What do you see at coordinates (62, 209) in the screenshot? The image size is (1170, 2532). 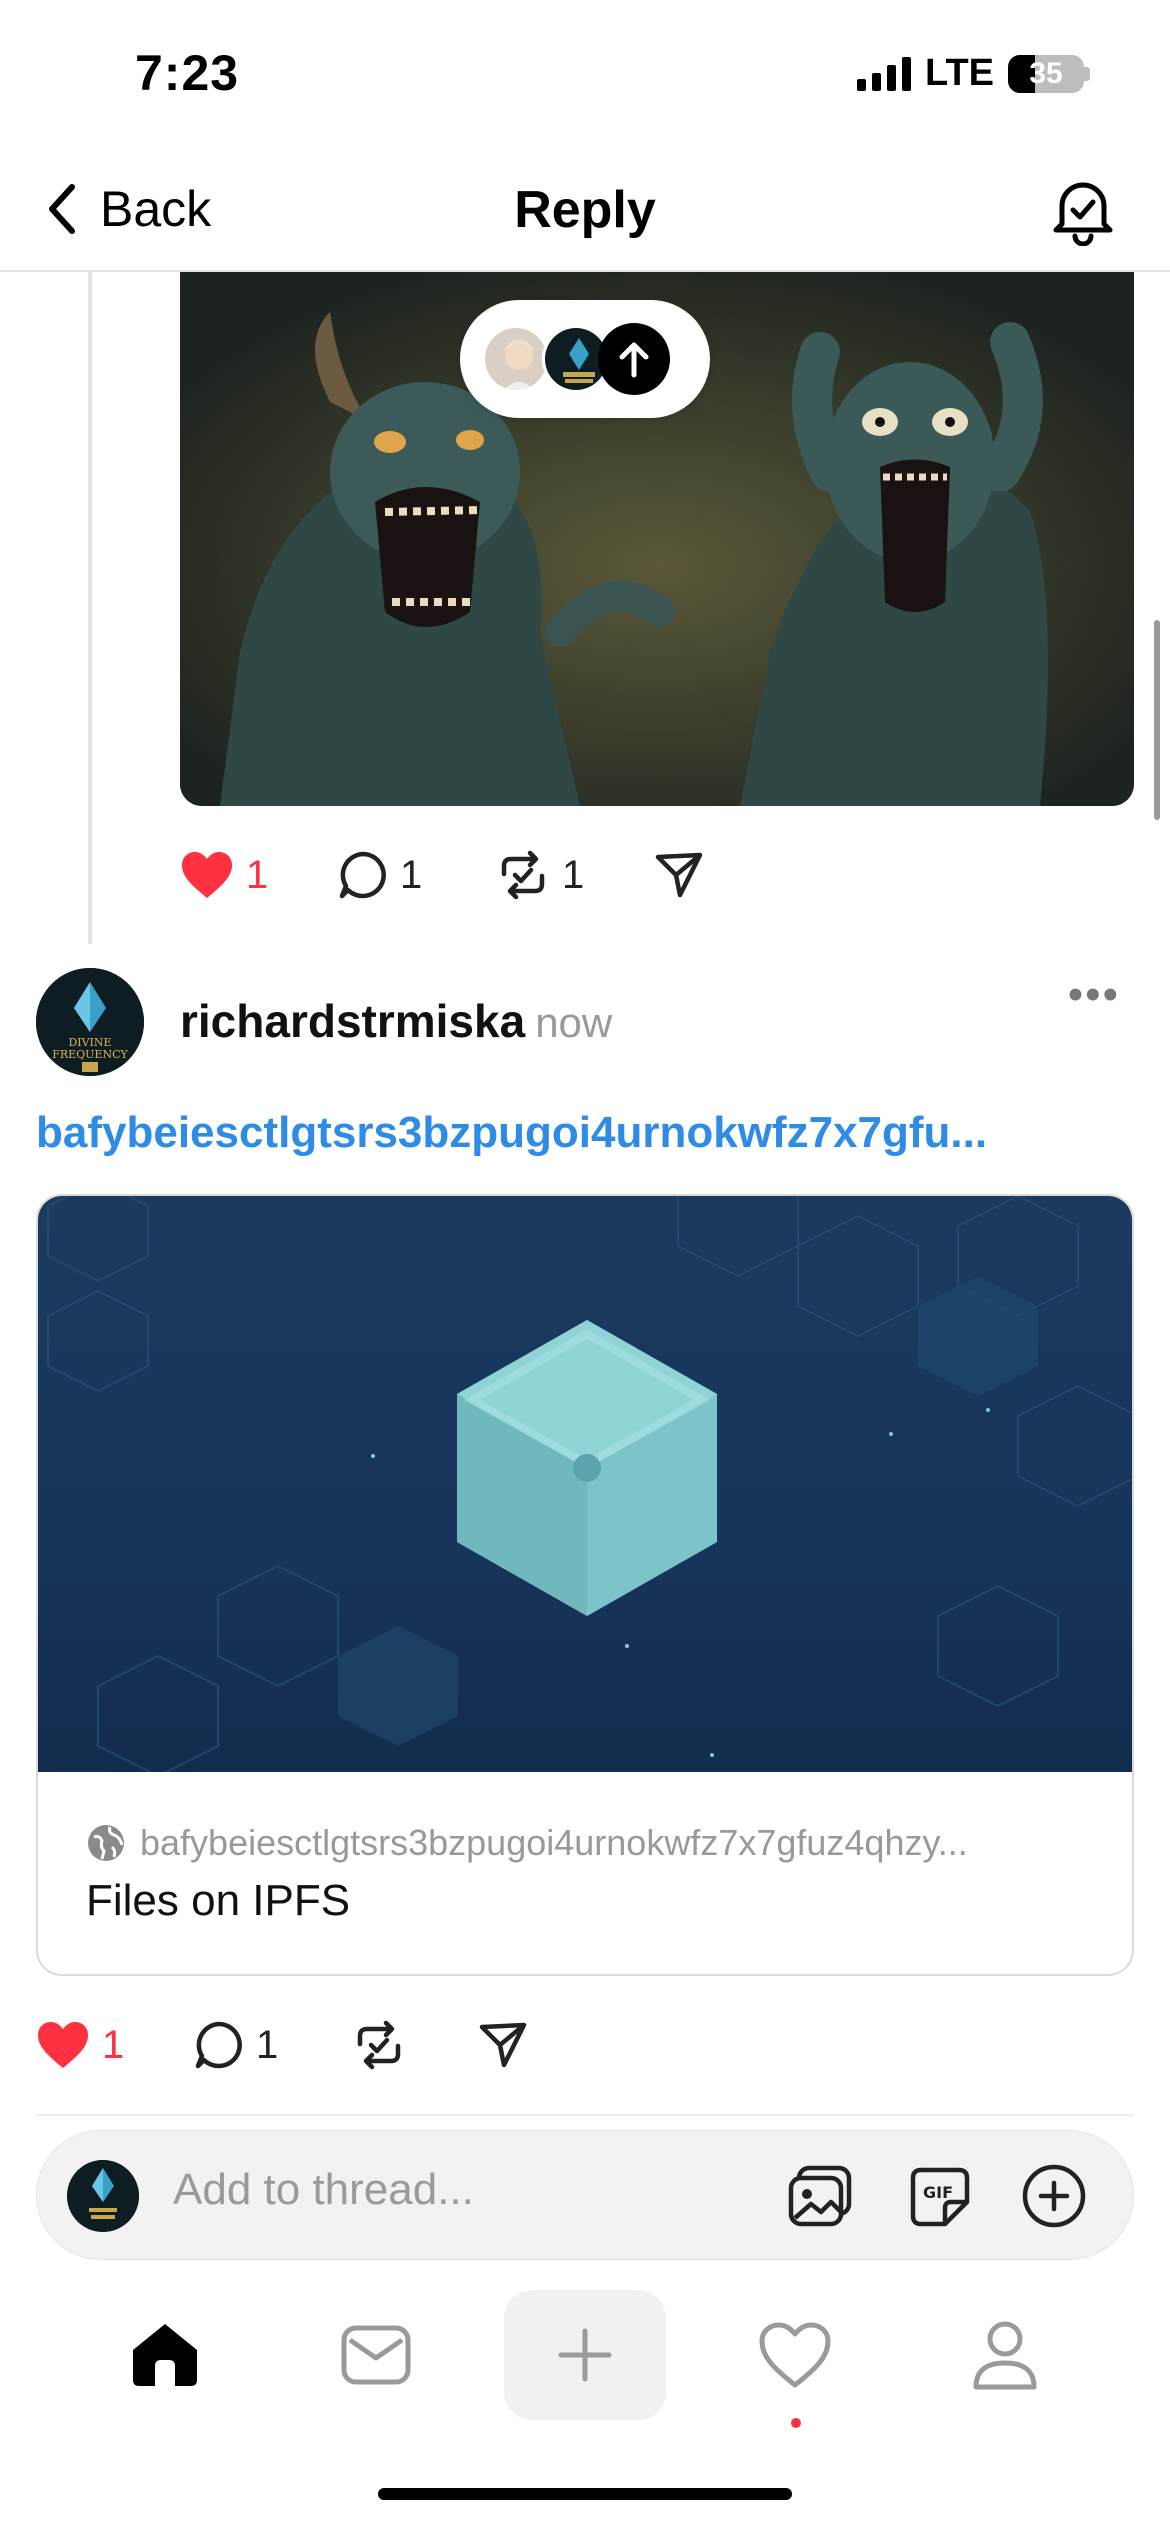 I see `chevron-left-icon` at bounding box center [62, 209].